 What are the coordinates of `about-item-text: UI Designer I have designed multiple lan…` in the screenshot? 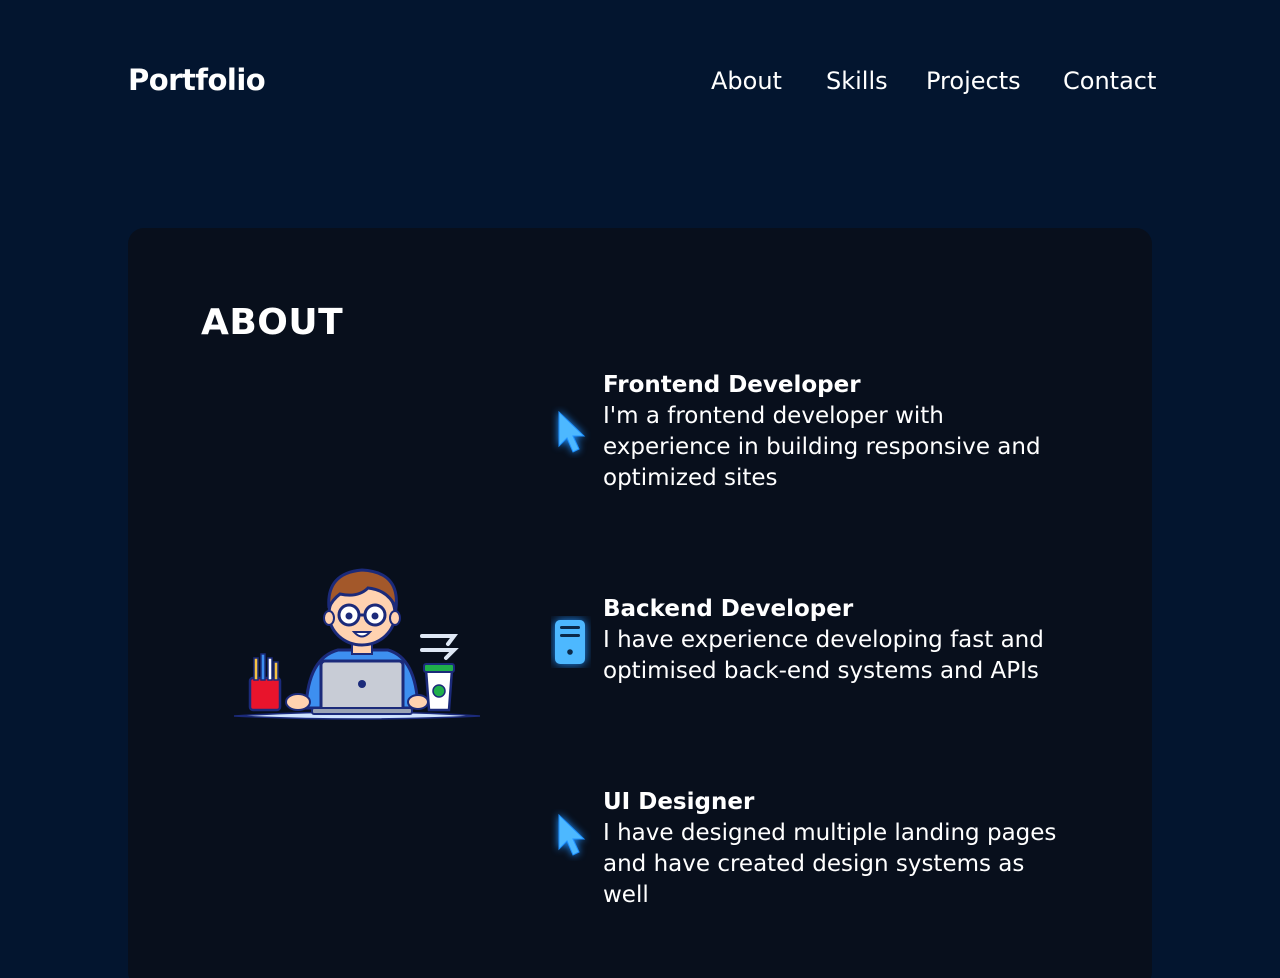 It's located at (838, 849).